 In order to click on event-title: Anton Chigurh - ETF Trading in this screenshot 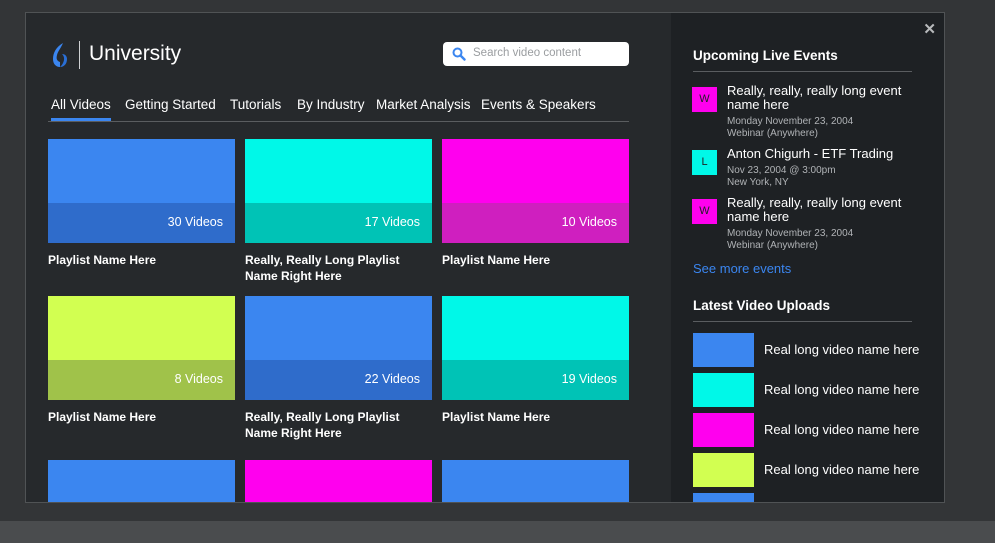, I will do `click(827, 154)`.